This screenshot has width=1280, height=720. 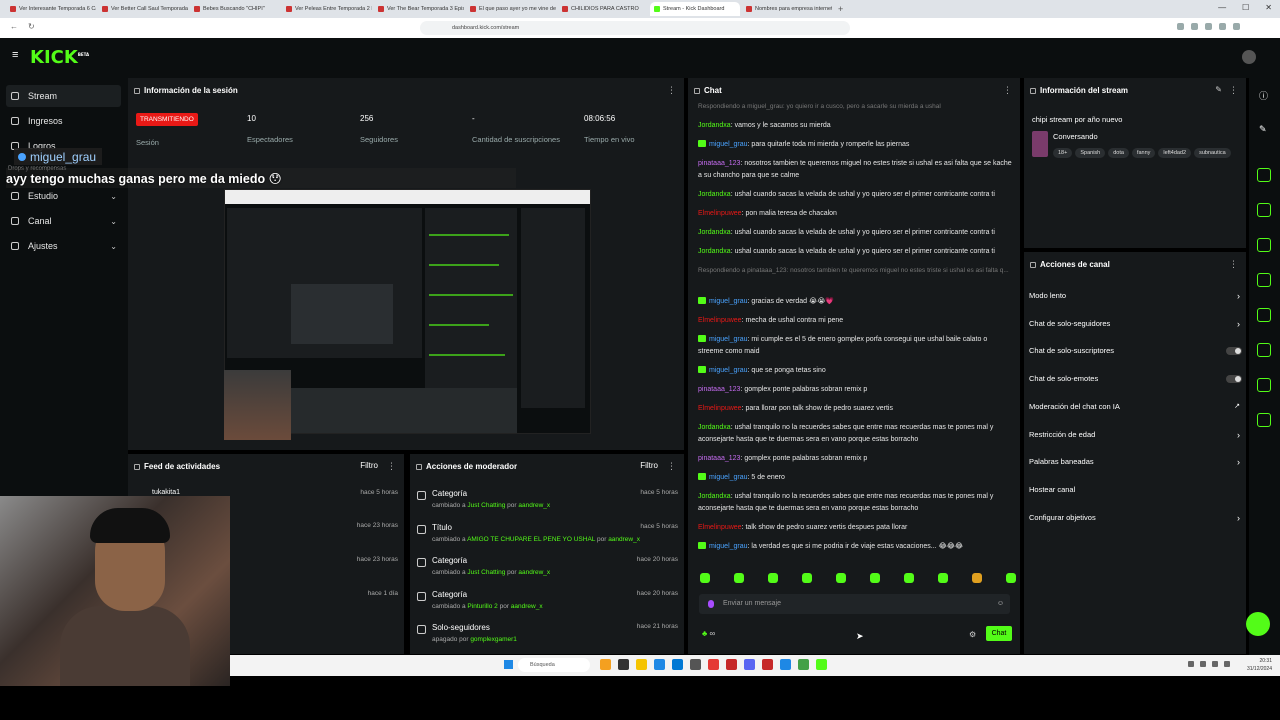 I want to click on channel-action-row: Restricción de edad ›, so click(x=1136, y=435).